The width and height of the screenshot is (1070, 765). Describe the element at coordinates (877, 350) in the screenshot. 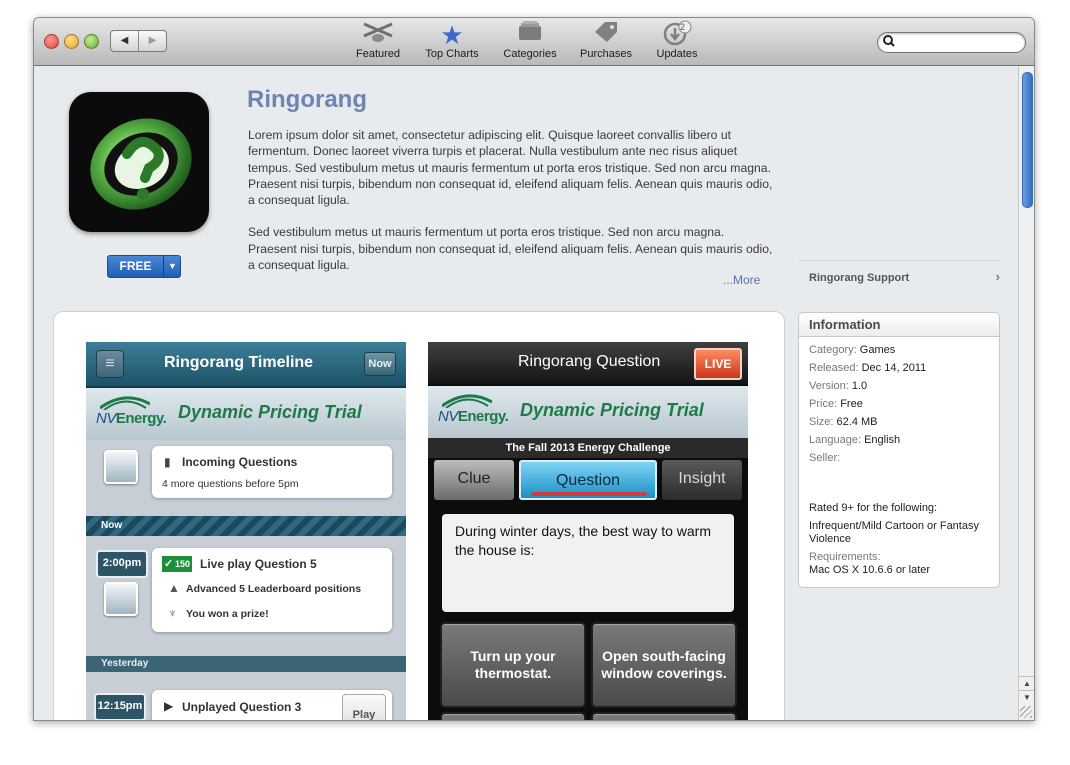

I see `category-value: Games` at that location.